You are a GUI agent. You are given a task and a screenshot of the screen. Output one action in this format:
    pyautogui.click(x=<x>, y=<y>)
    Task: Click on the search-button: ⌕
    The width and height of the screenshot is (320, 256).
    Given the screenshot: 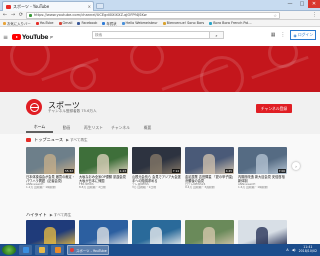 What is the action you would take?
    pyautogui.click(x=216, y=35)
    